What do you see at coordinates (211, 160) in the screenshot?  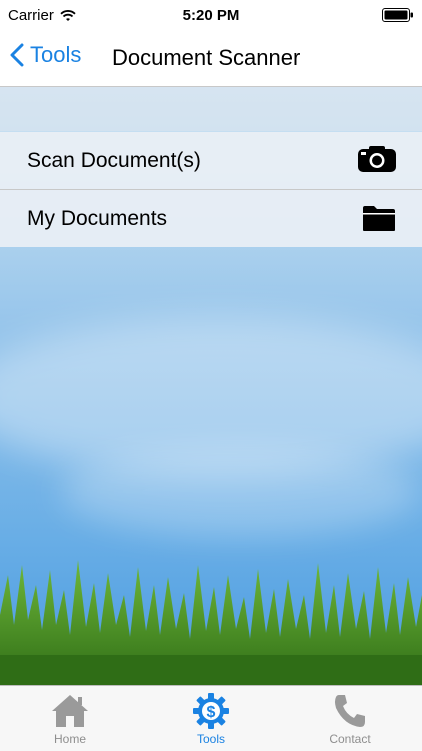 I see `list-item-scan-documents: Scan Document(s)` at bounding box center [211, 160].